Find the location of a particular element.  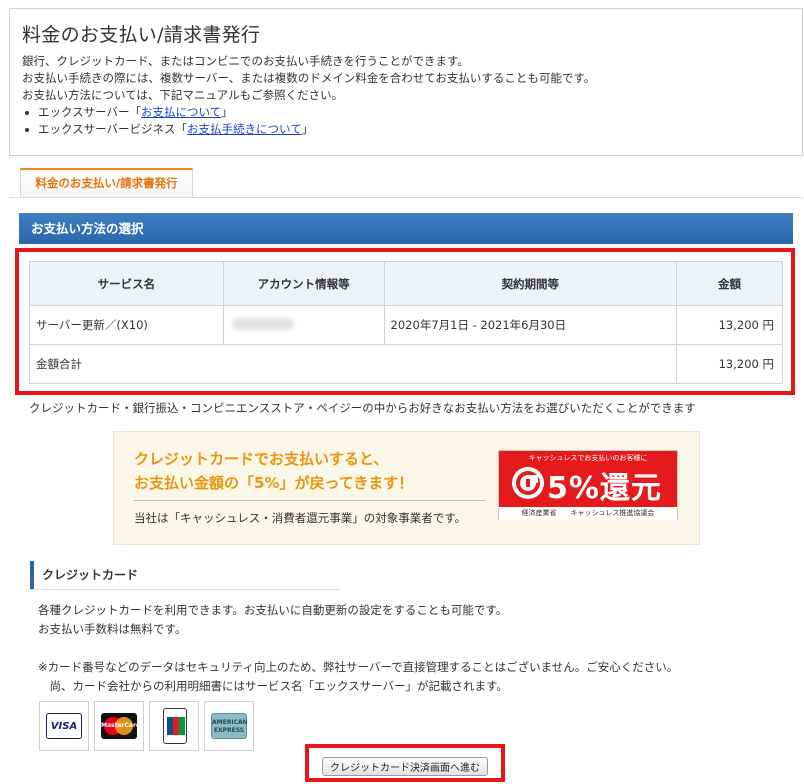

banner-headline-2: お支払い金額の「5%」が戻ってきます！ is located at coordinates (274, 483).